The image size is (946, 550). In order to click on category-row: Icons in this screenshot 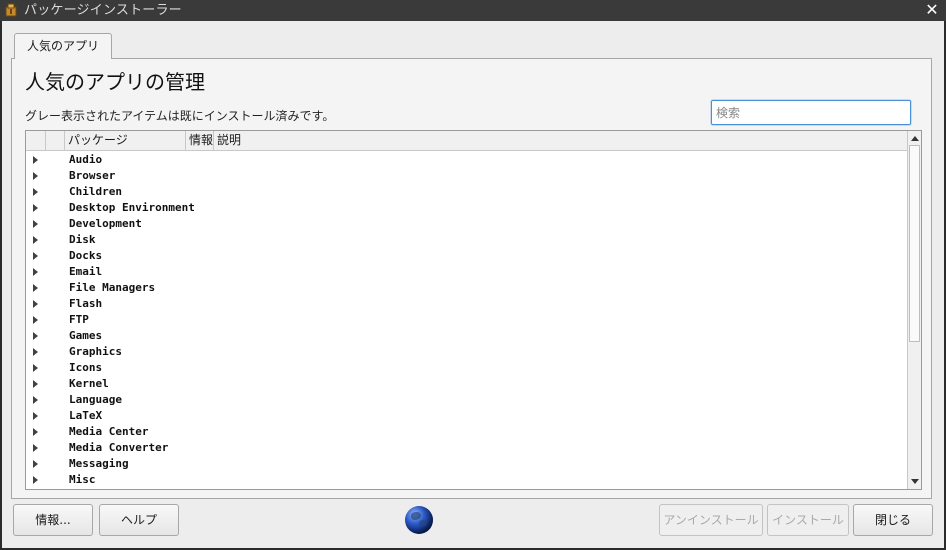, I will do `click(467, 368)`.